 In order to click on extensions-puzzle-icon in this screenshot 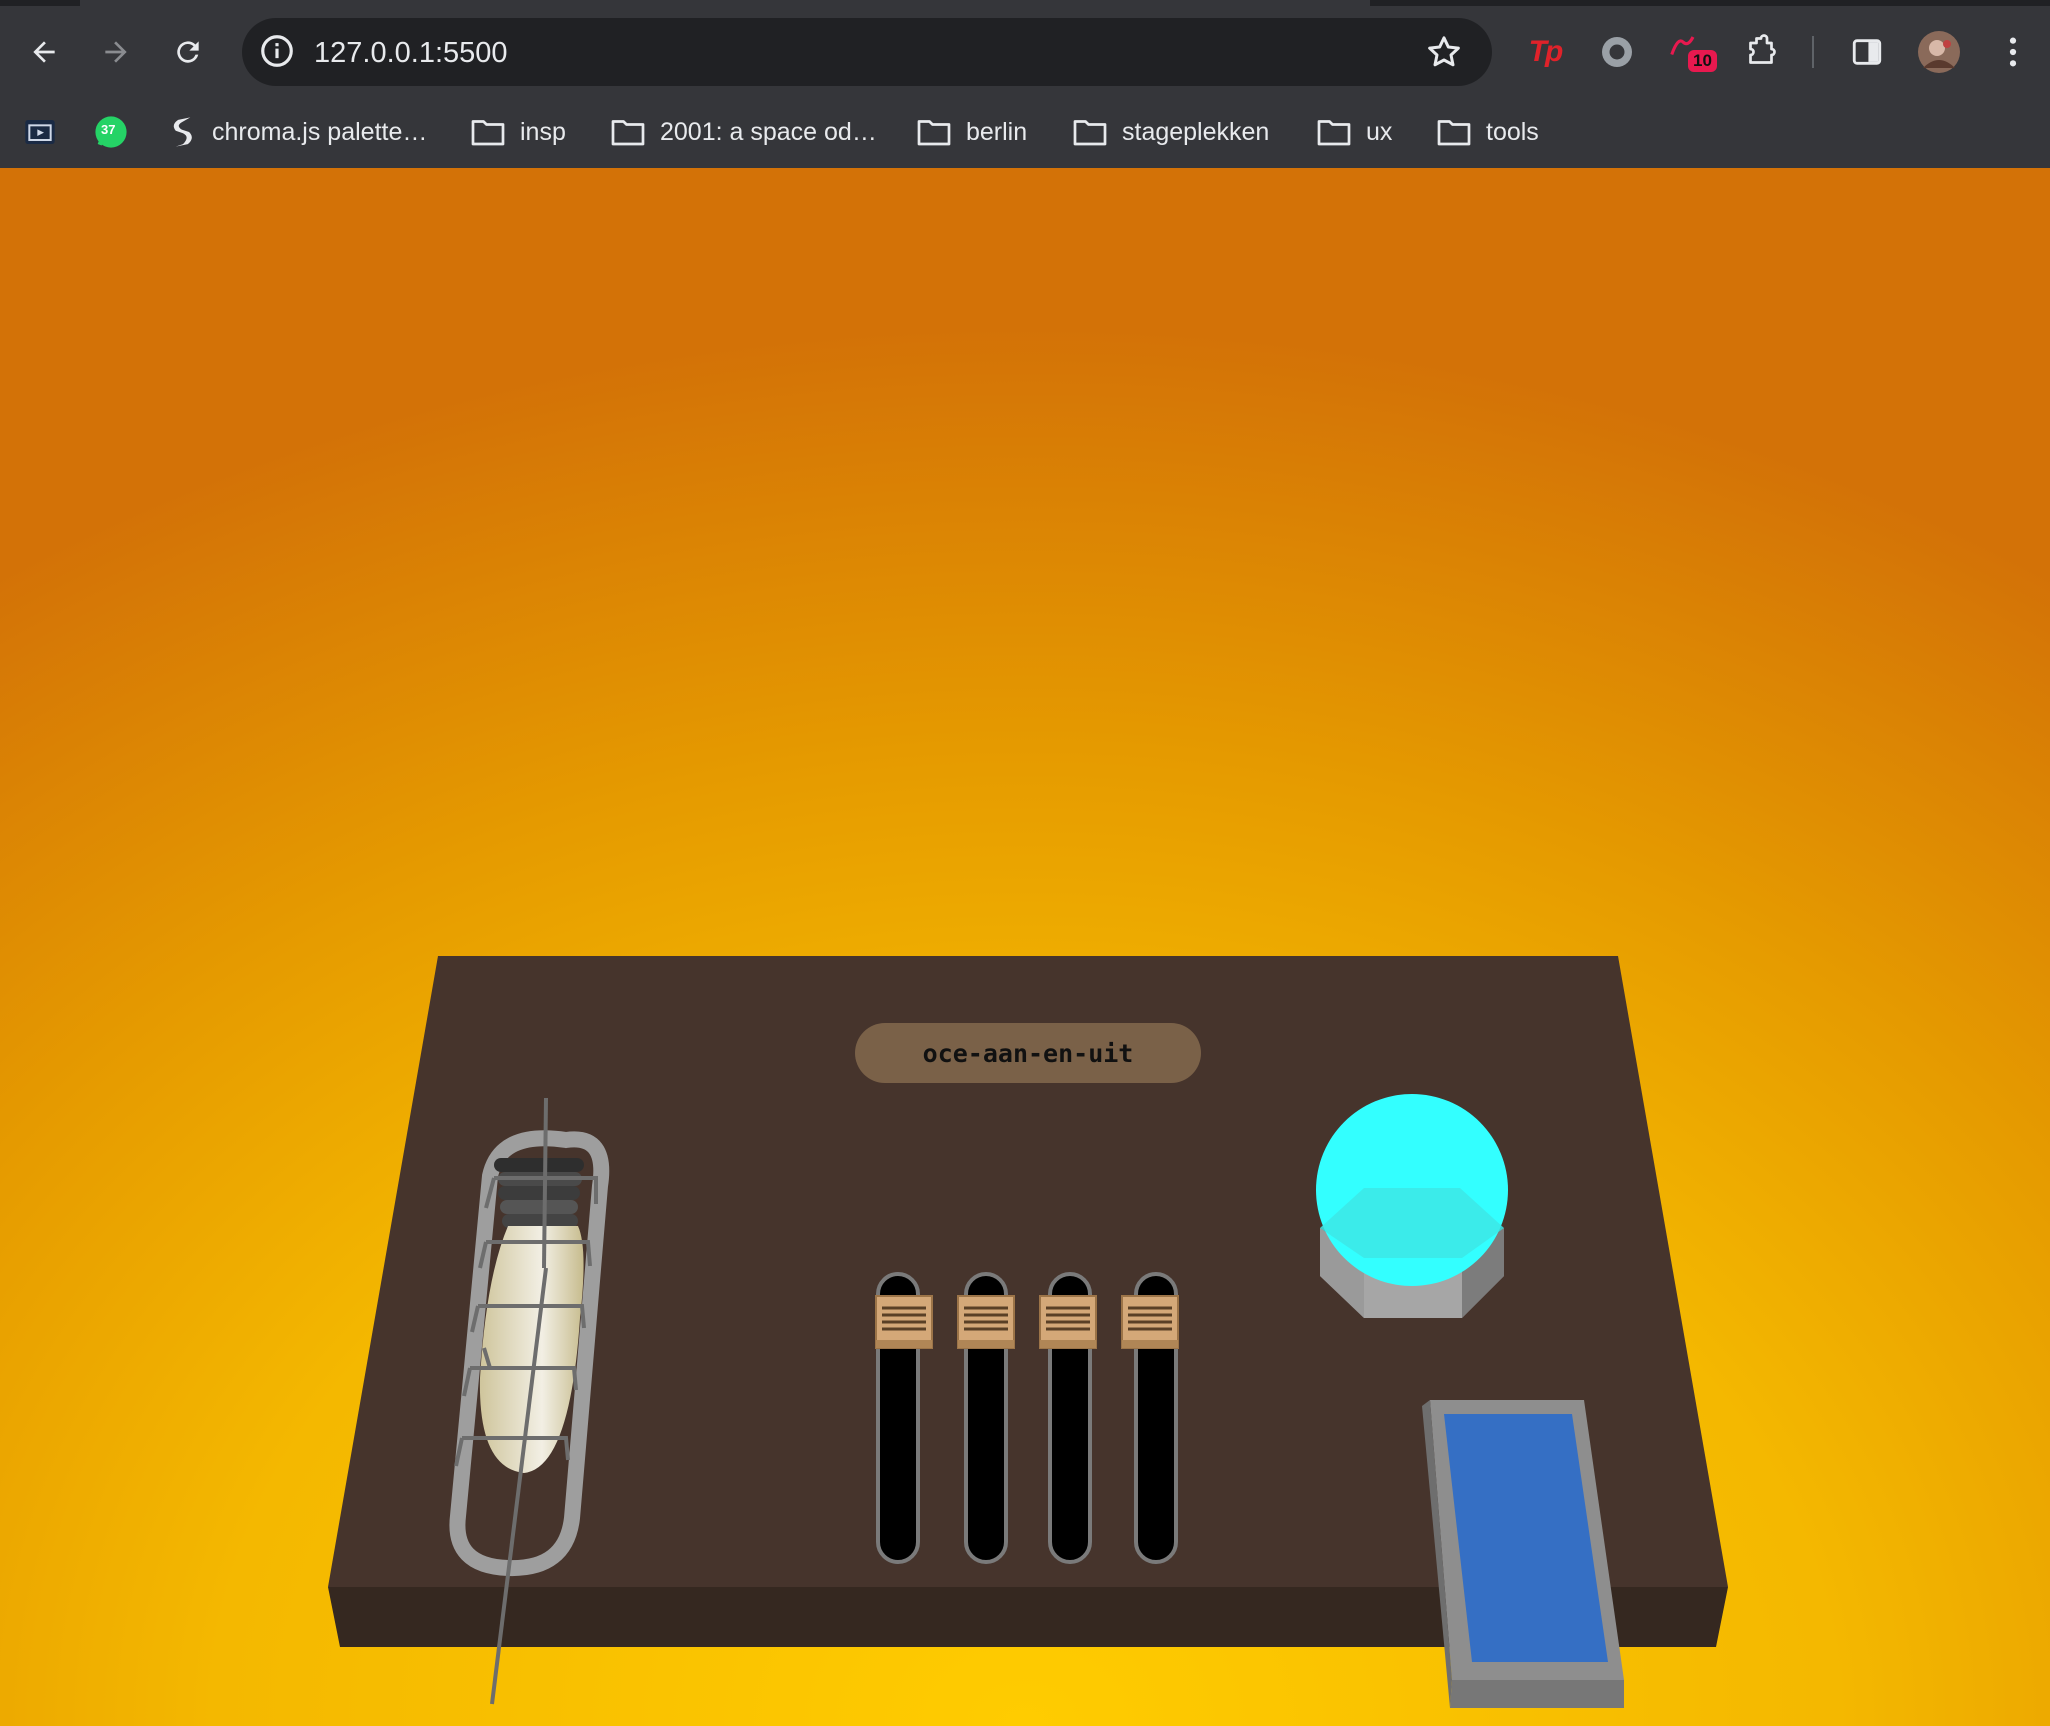, I will do `click(1761, 52)`.